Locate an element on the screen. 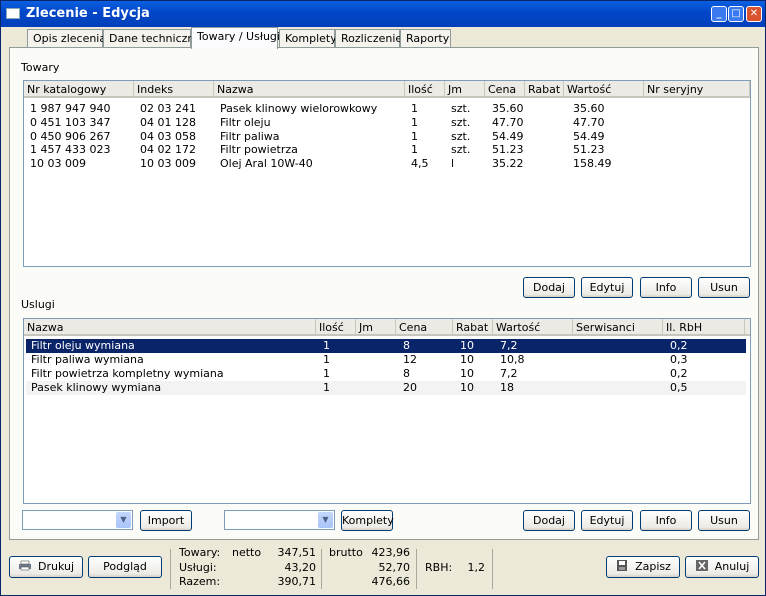 Image resolution: width=766 pixels, height=596 pixels. komplety-button: Komplety is located at coordinates (367, 520).